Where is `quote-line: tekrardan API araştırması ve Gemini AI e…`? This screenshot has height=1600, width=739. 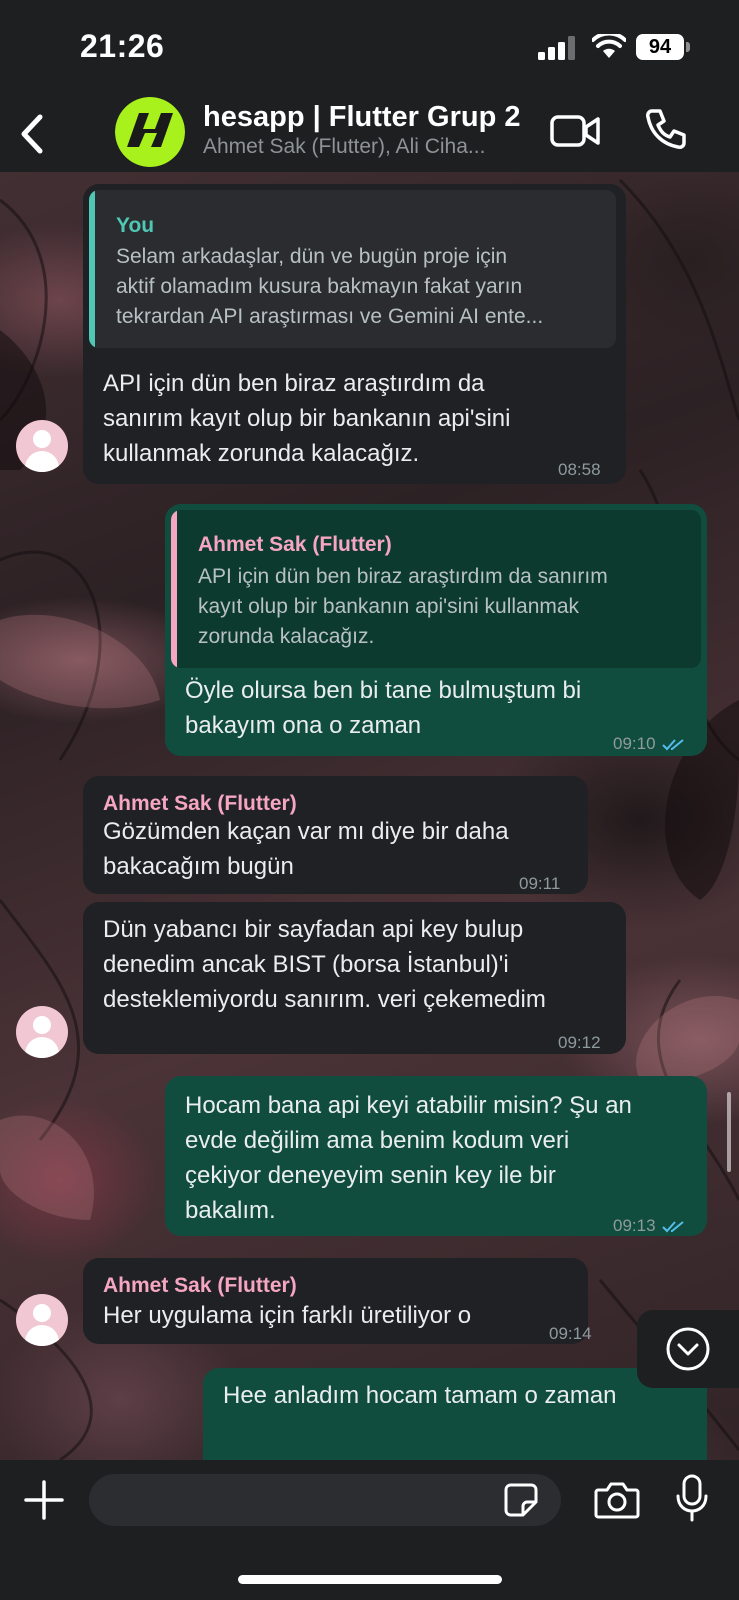
quote-line: tekrardan API araştırması ve Gemini AI e… is located at coordinates (330, 316).